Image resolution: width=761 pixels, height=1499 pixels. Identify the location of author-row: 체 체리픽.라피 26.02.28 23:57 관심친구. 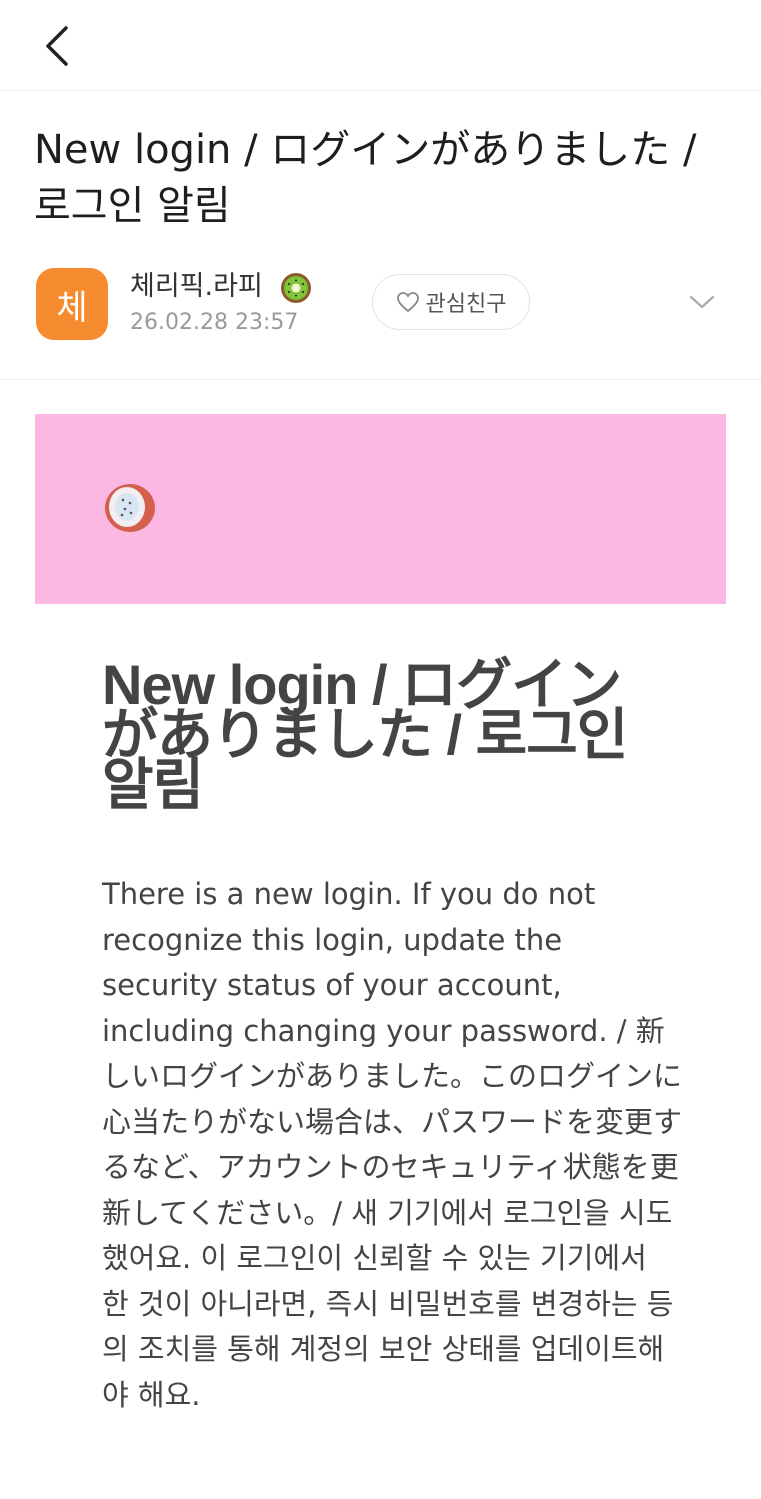
(381, 306).